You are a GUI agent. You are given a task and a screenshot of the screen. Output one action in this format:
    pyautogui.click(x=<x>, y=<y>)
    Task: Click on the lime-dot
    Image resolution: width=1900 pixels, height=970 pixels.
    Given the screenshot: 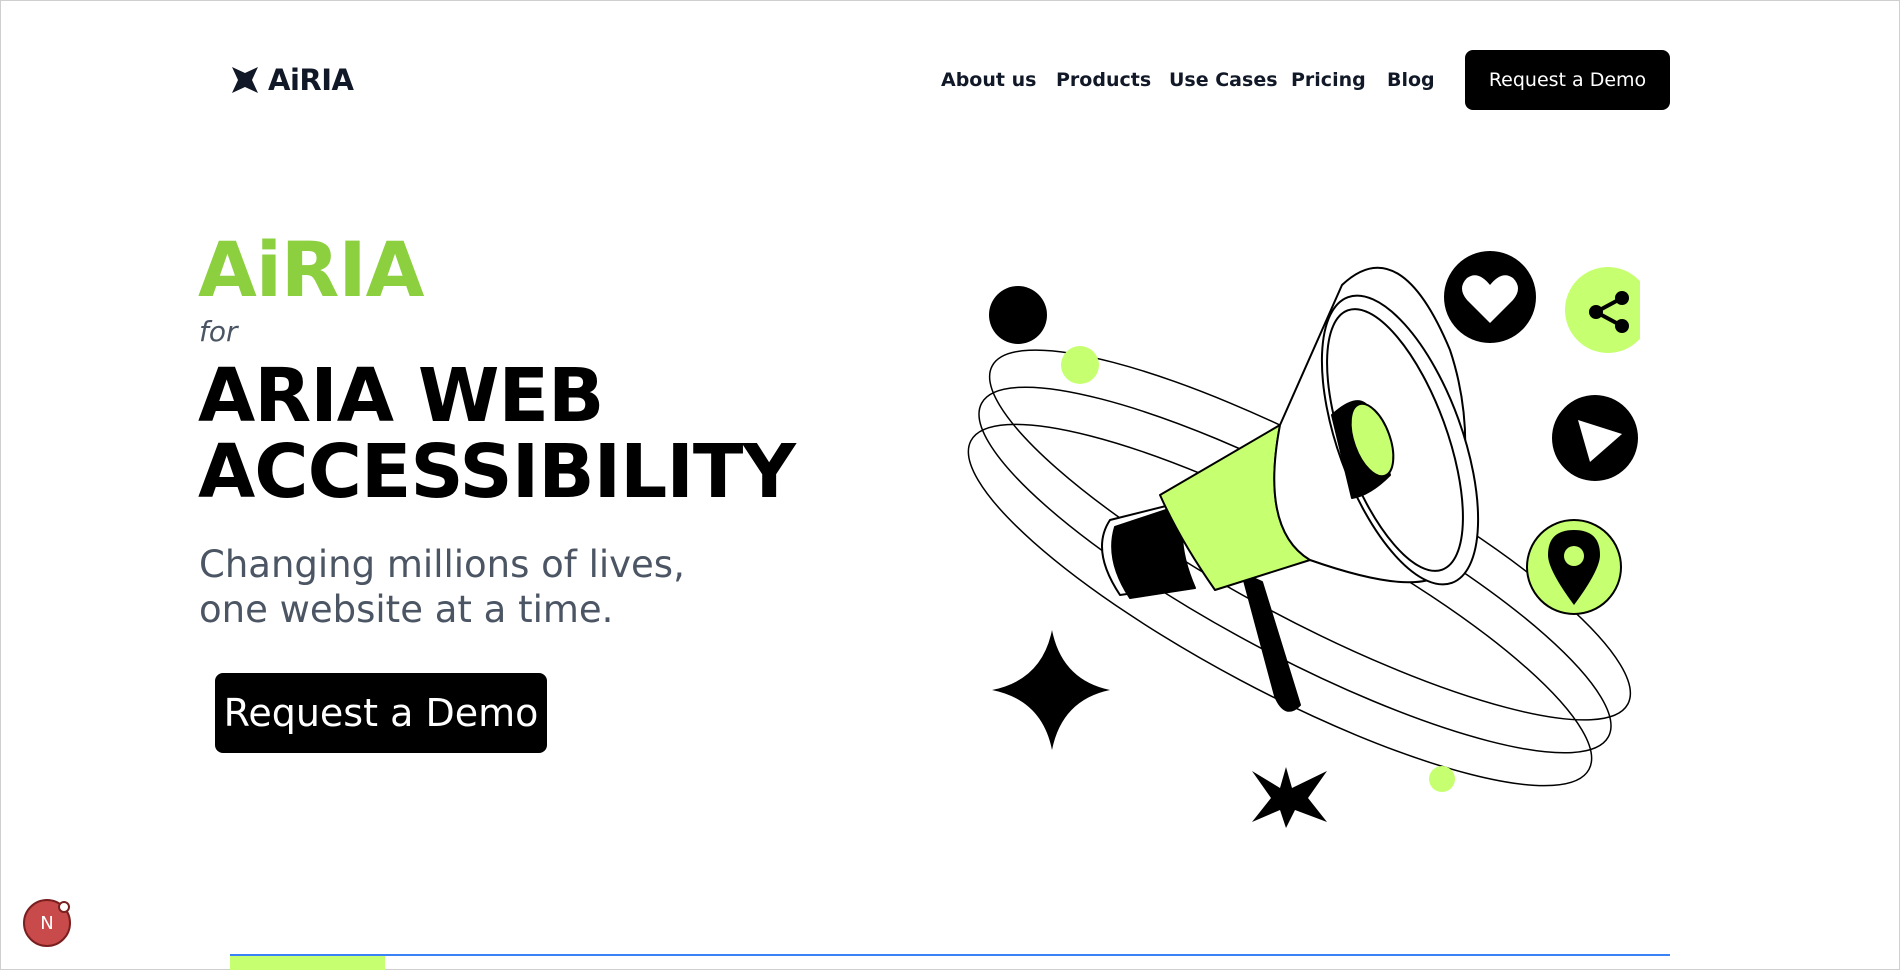 What is the action you would take?
    pyautogui.click(x=1080, y=365)
    